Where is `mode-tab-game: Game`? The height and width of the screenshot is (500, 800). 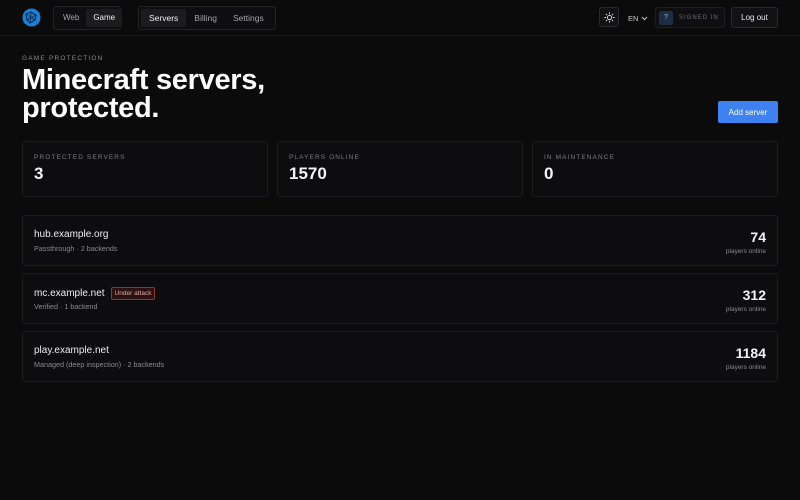
mode-tab-game: Game is located at coordinates (104, 18).